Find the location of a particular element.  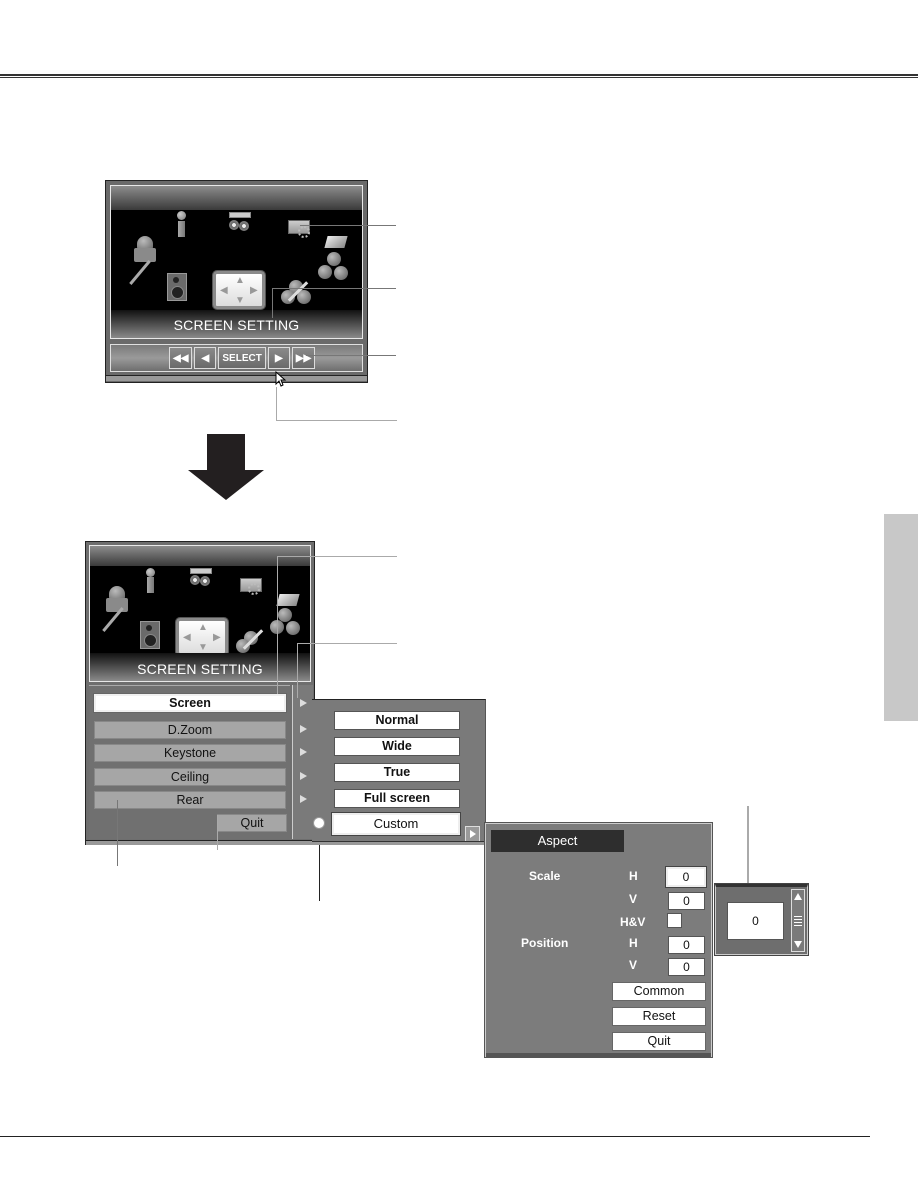

transition-arrow-icon is located at coordinates (226, 467).